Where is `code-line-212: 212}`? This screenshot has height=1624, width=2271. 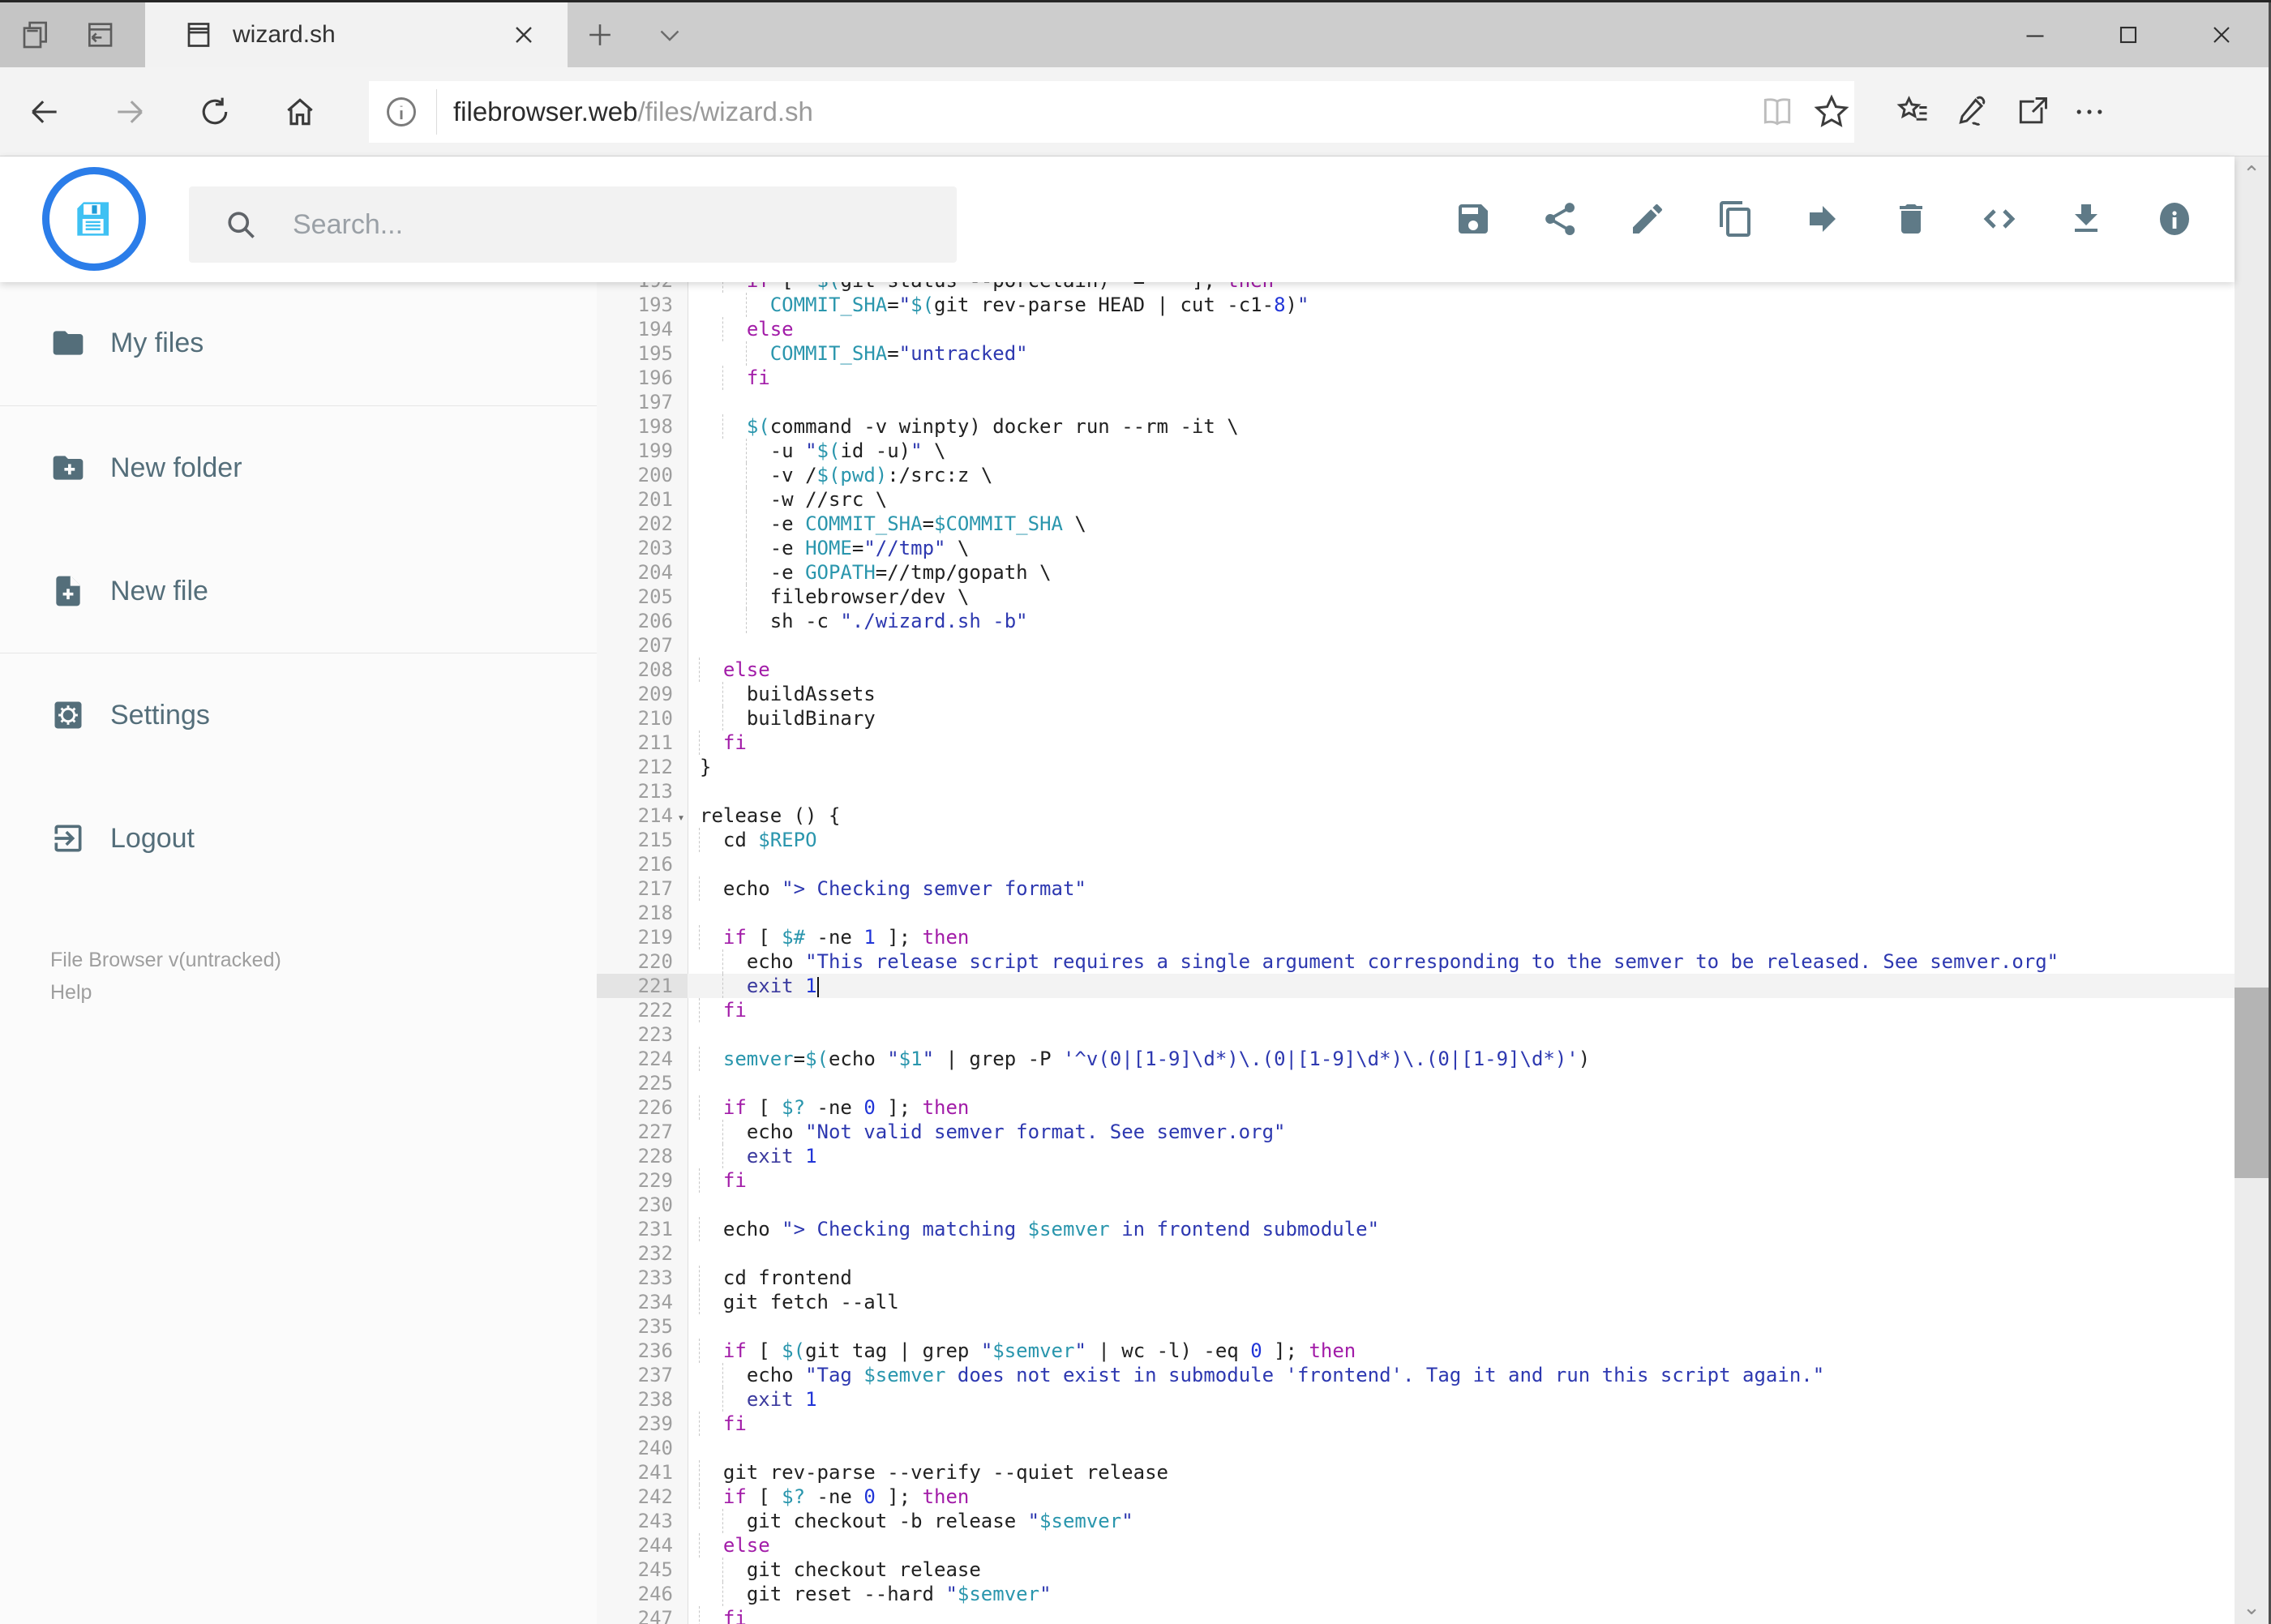 code-line-212: 212} is located at coordinates (1416, 767).